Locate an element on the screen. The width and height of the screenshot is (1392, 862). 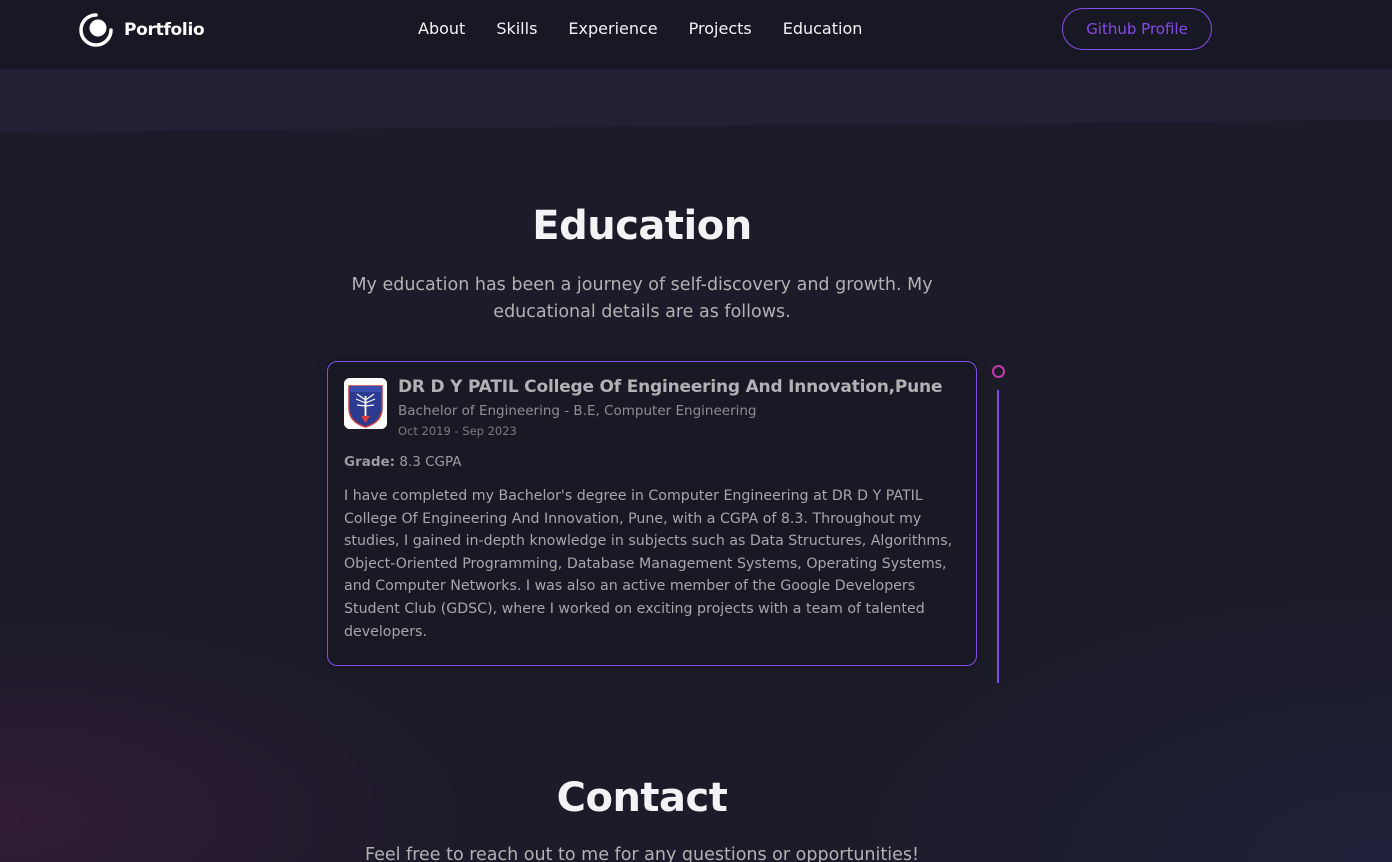
github-profile-button: Github Profile is located at coordinates (1137, 29).